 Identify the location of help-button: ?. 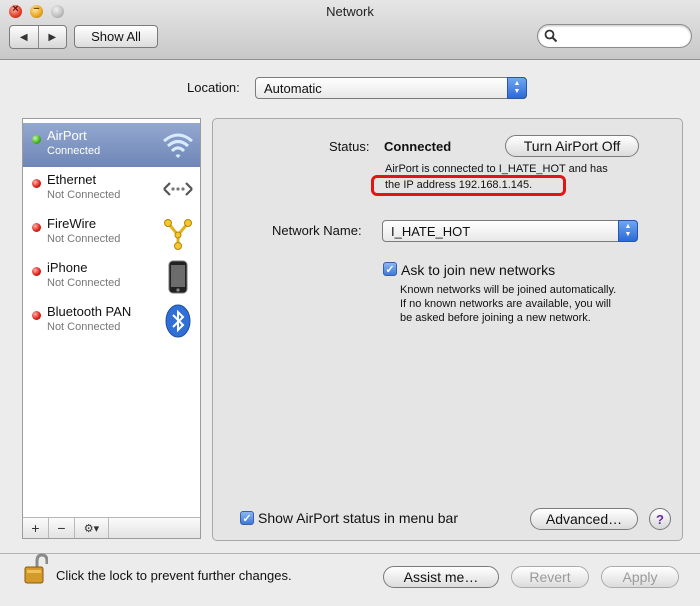
(660, 519).